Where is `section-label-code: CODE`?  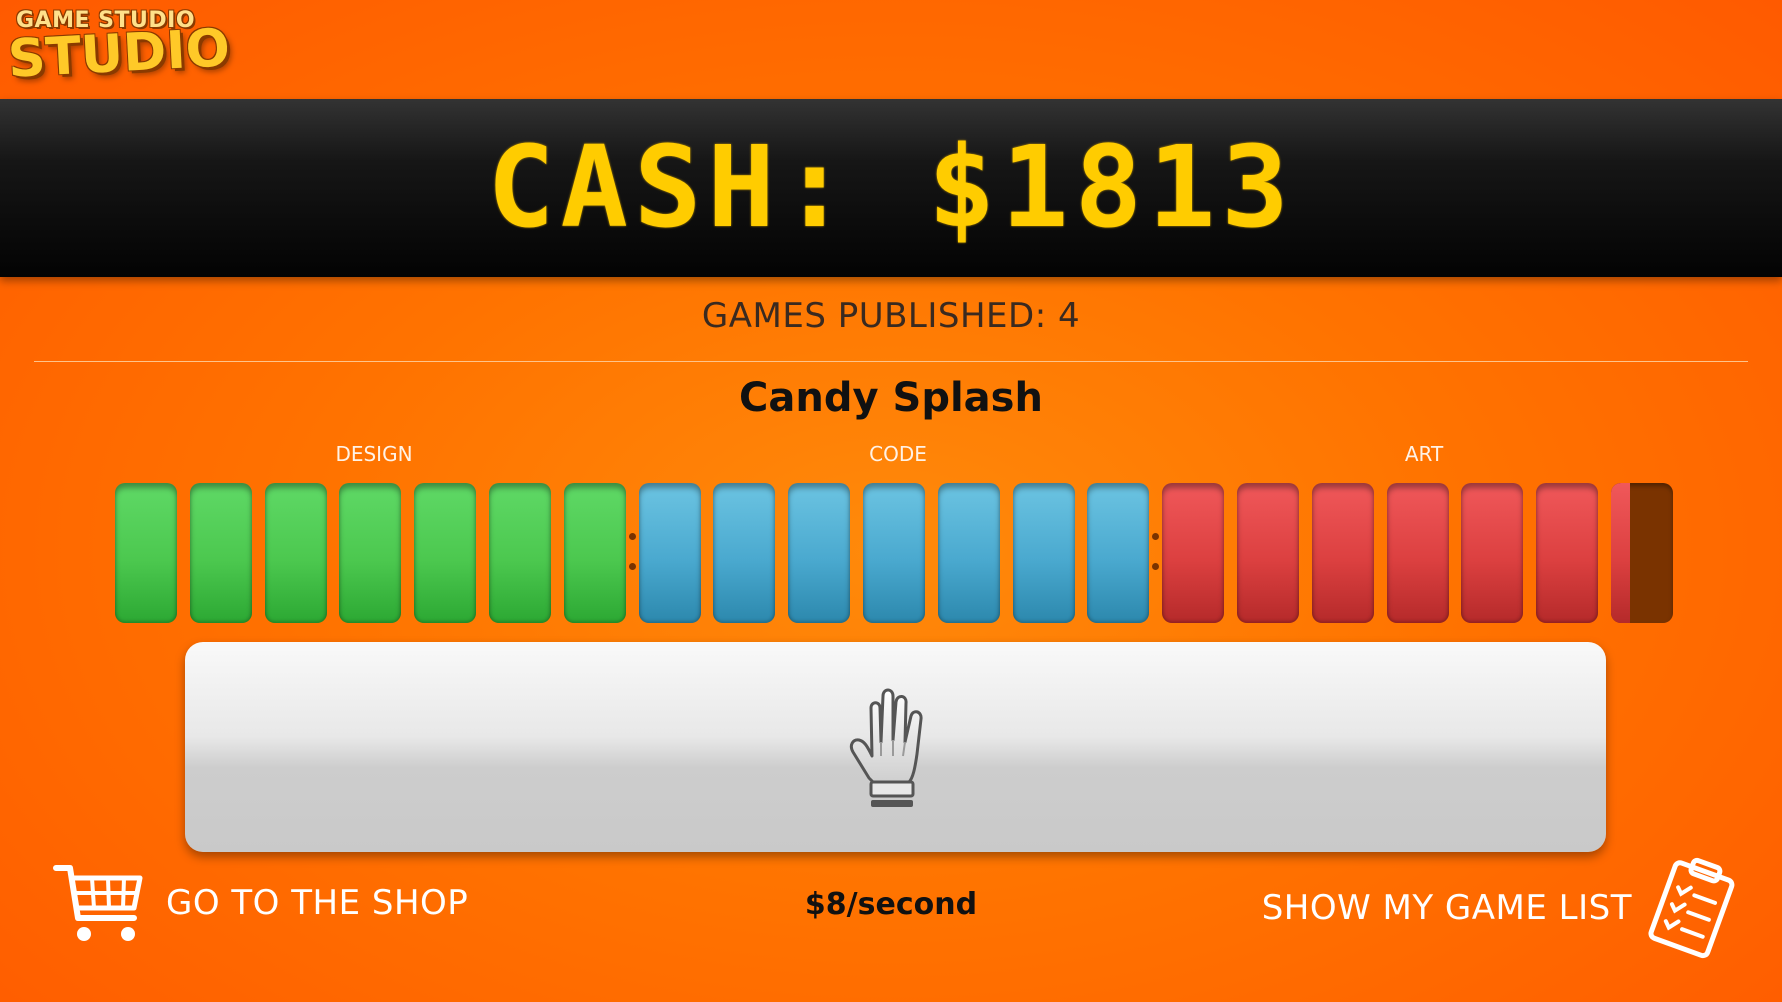 section-label-code: CODE is located at coordinates (898, 454).